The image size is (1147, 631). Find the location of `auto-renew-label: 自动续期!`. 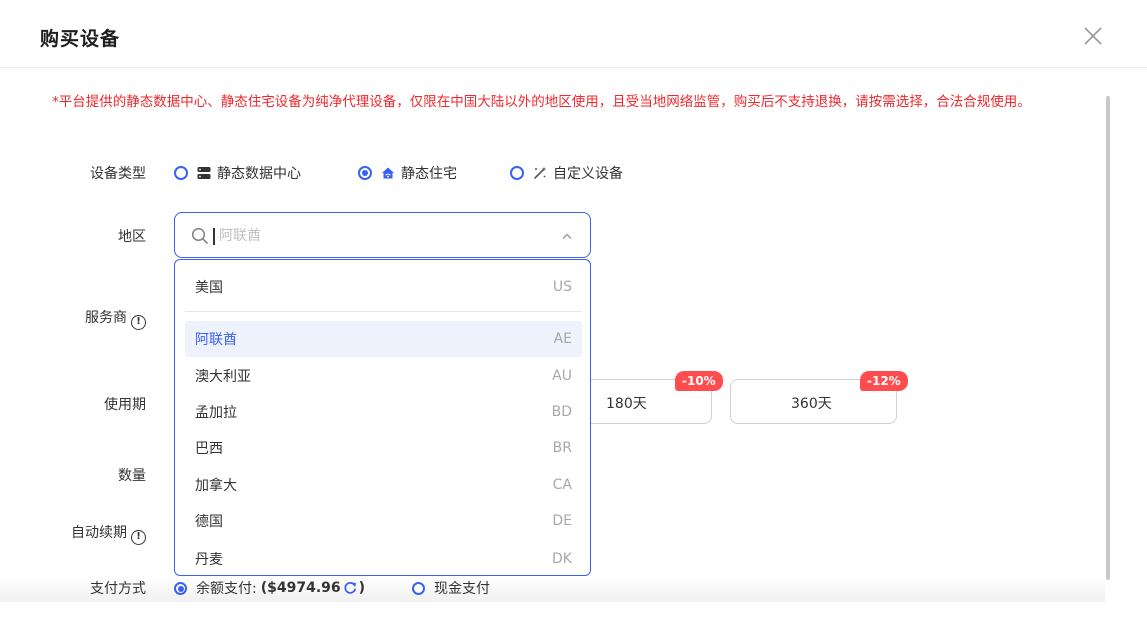

auto-renew-label: 自动续期! is located at coordinates (91, 533).